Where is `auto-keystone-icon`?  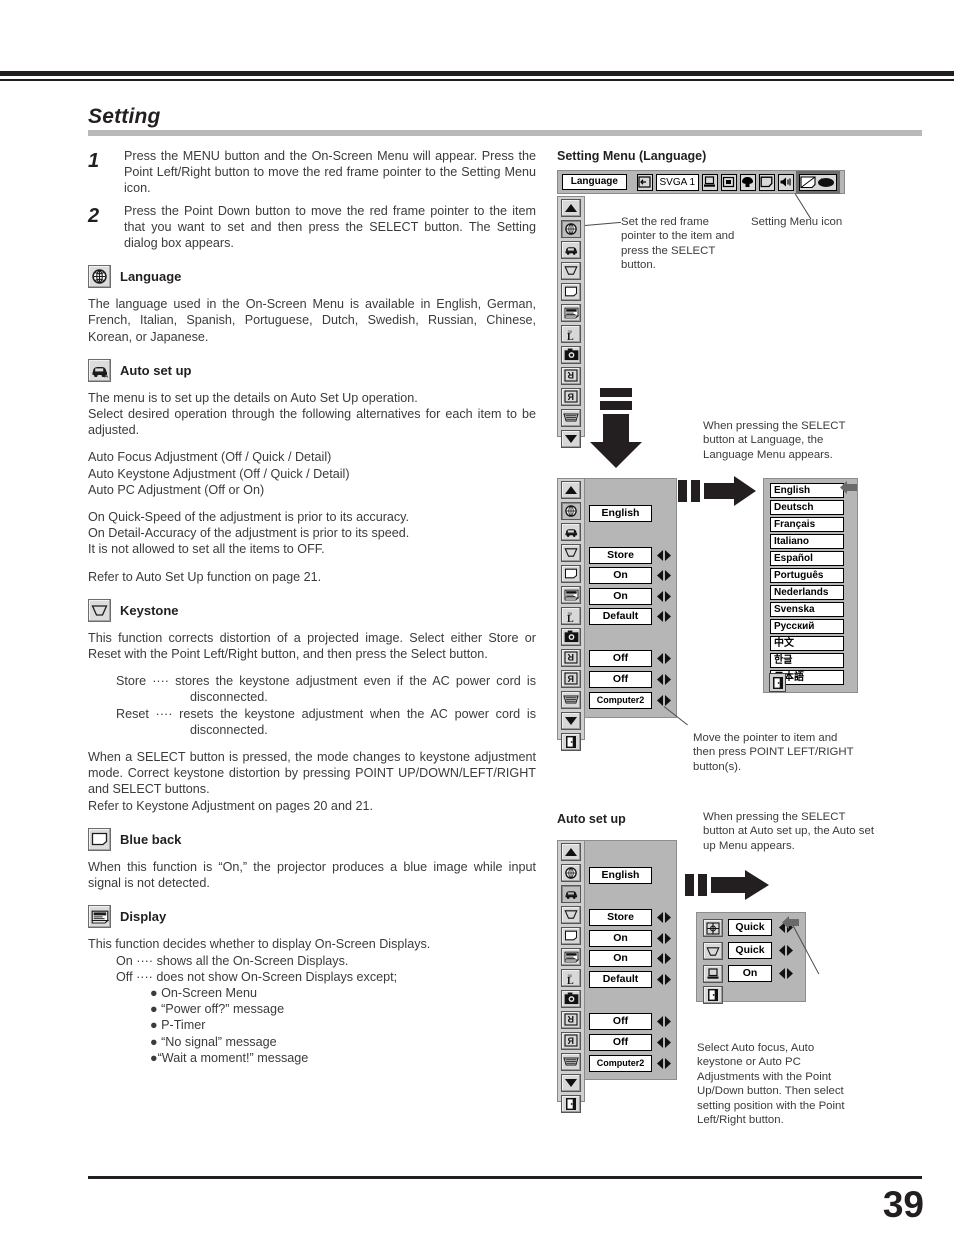 auto-keystone-icon is located at coordinates (713, 951).